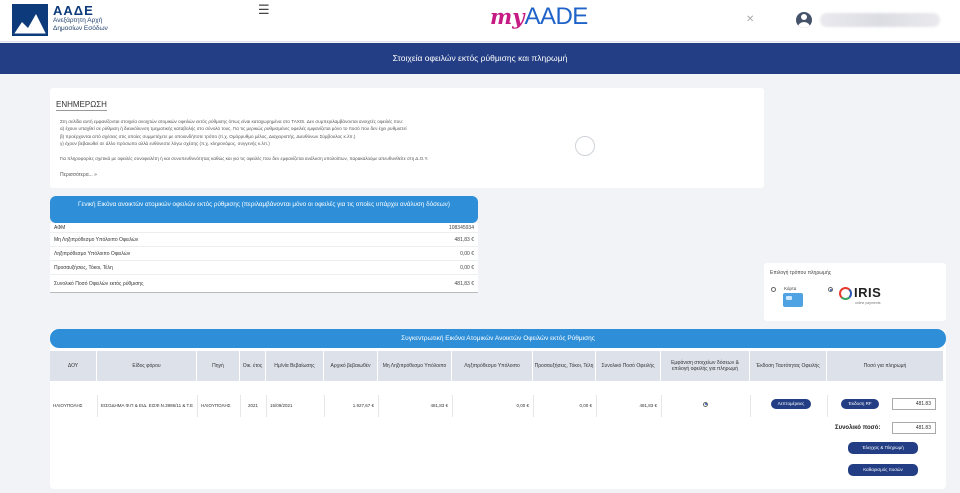 This screenshot has width=960, height=493. I want to click on check-and-pay-button: Έλεγχος & Πληρωμή, so click(883, 448).